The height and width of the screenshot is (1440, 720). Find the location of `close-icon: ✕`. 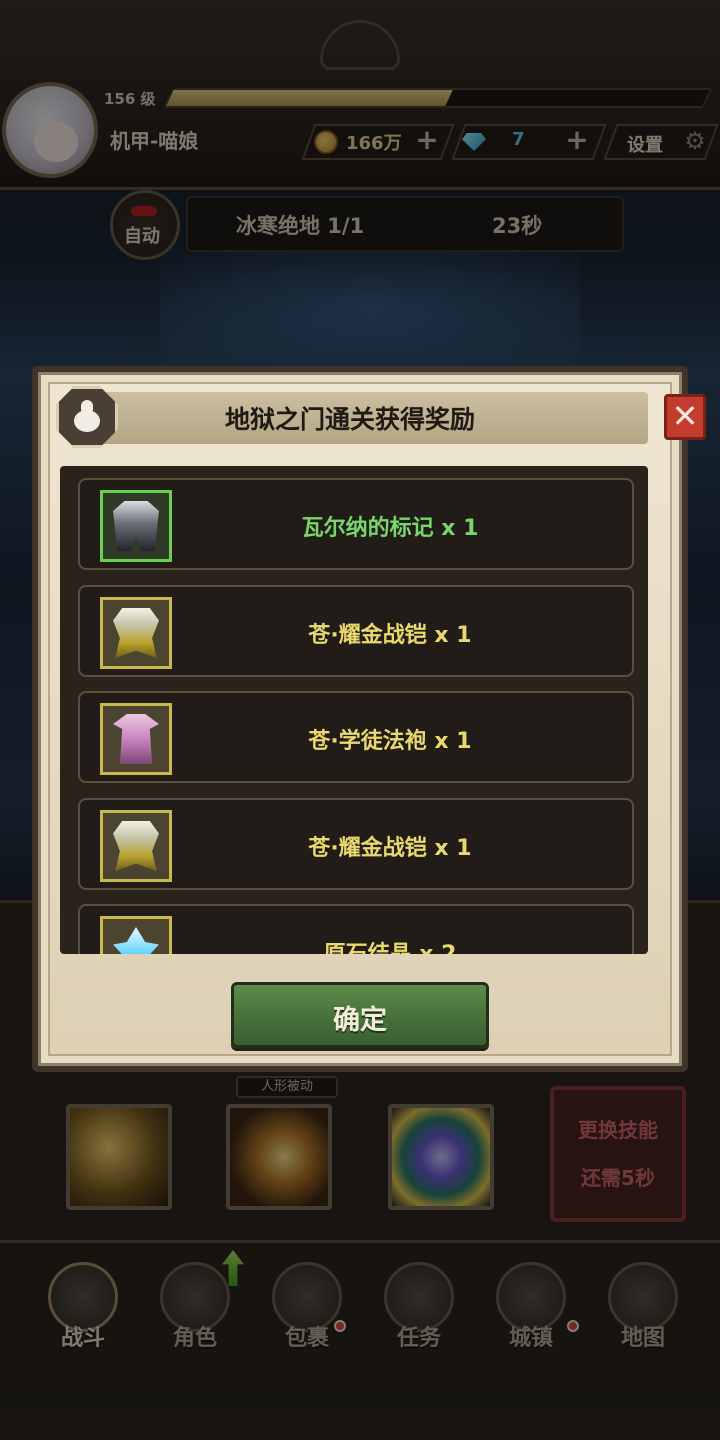

close-icon: ✕ is located at coordinates (685, 417).